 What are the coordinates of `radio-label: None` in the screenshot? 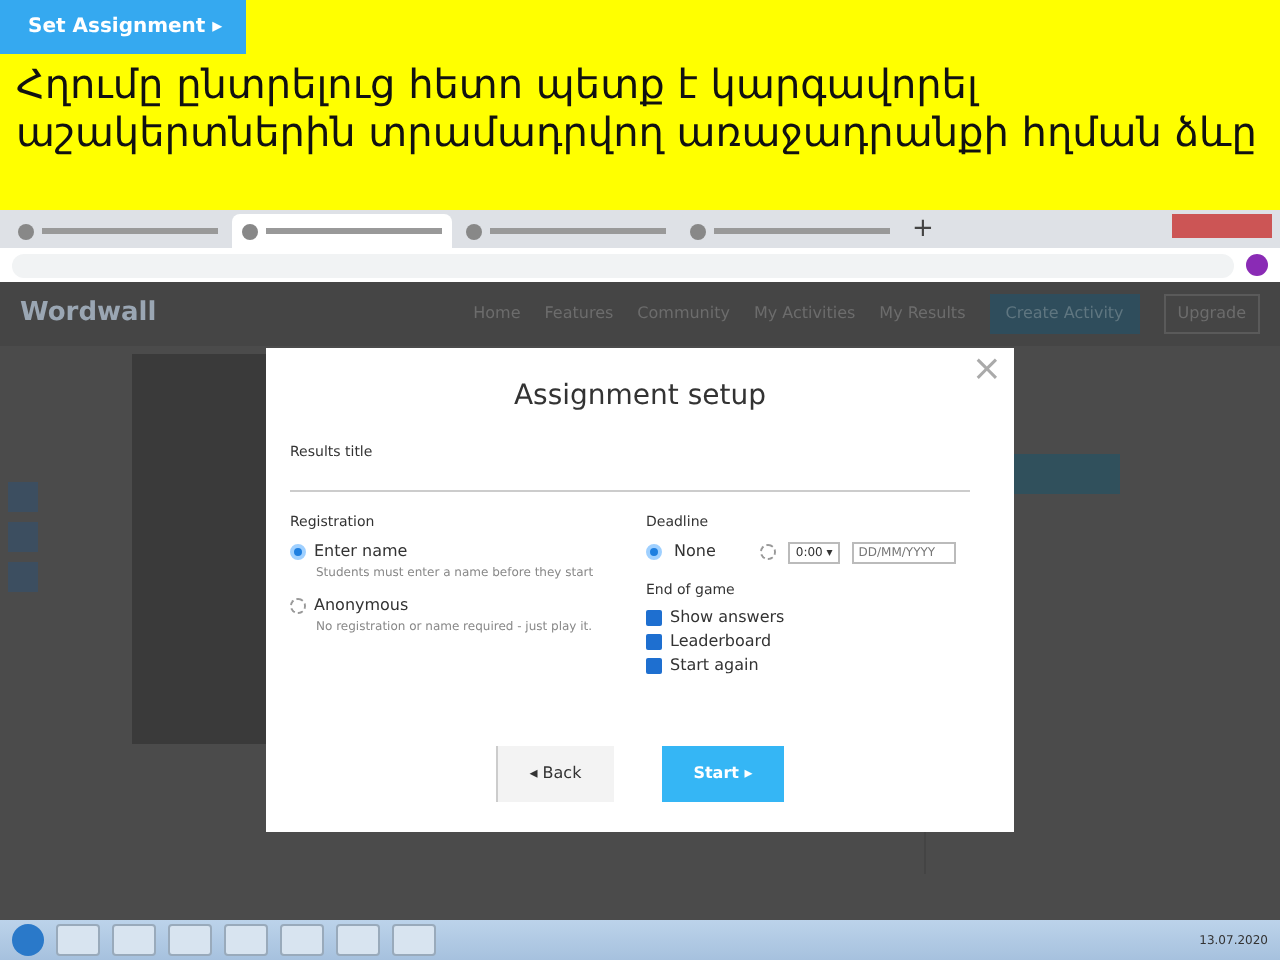 It's located at (695, 552).